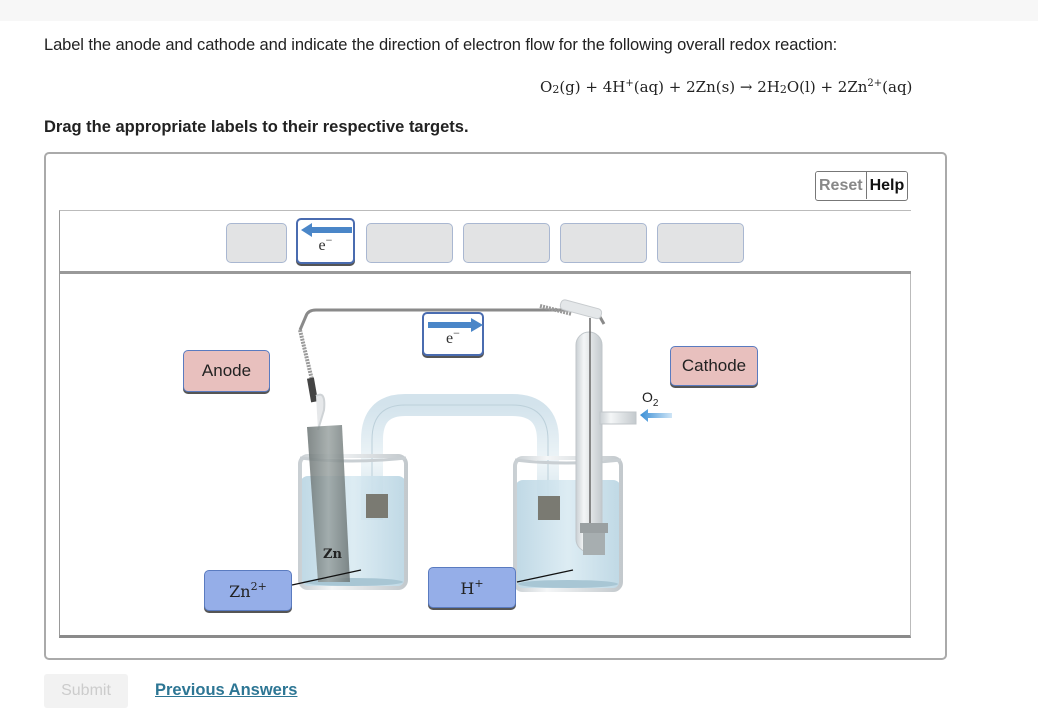 This screenshot has height=720, width=1038. I want to click on previous-answers-link: Previous Answers, so click(226, 690).